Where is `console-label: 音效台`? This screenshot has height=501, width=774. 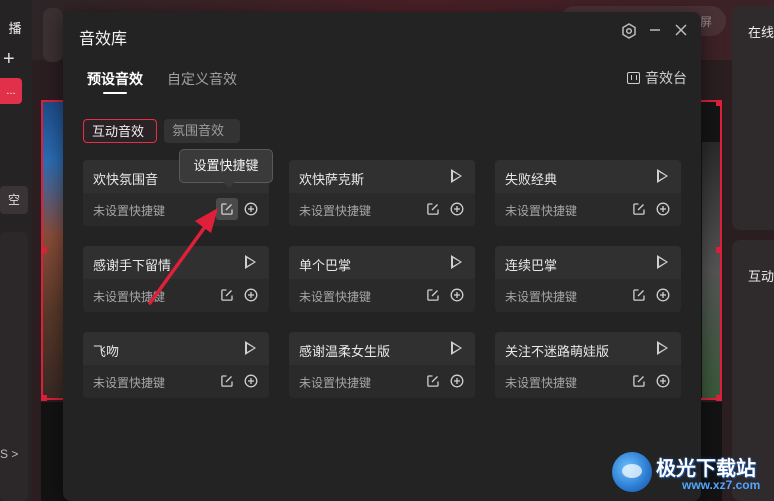 console-label: 音效台 is located at coordinates (666, 78).